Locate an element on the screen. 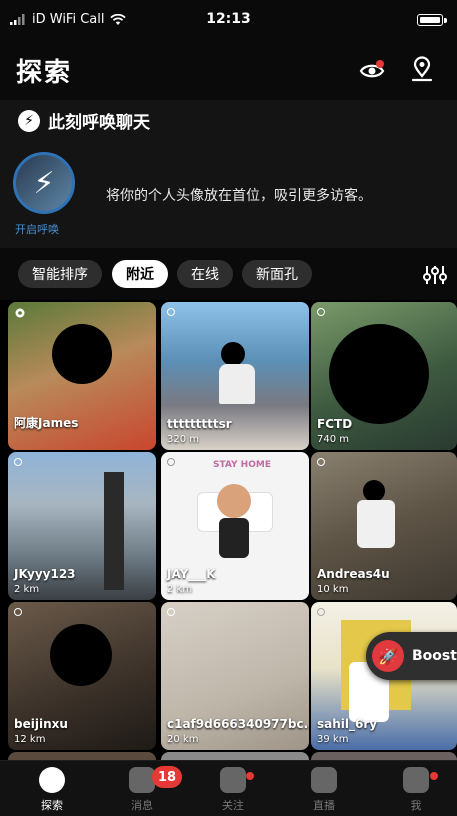 Image resolution: width=457 pixels, height=816 pixels. call-avatar-button: ⚡ is located at coordinates (44, 183).